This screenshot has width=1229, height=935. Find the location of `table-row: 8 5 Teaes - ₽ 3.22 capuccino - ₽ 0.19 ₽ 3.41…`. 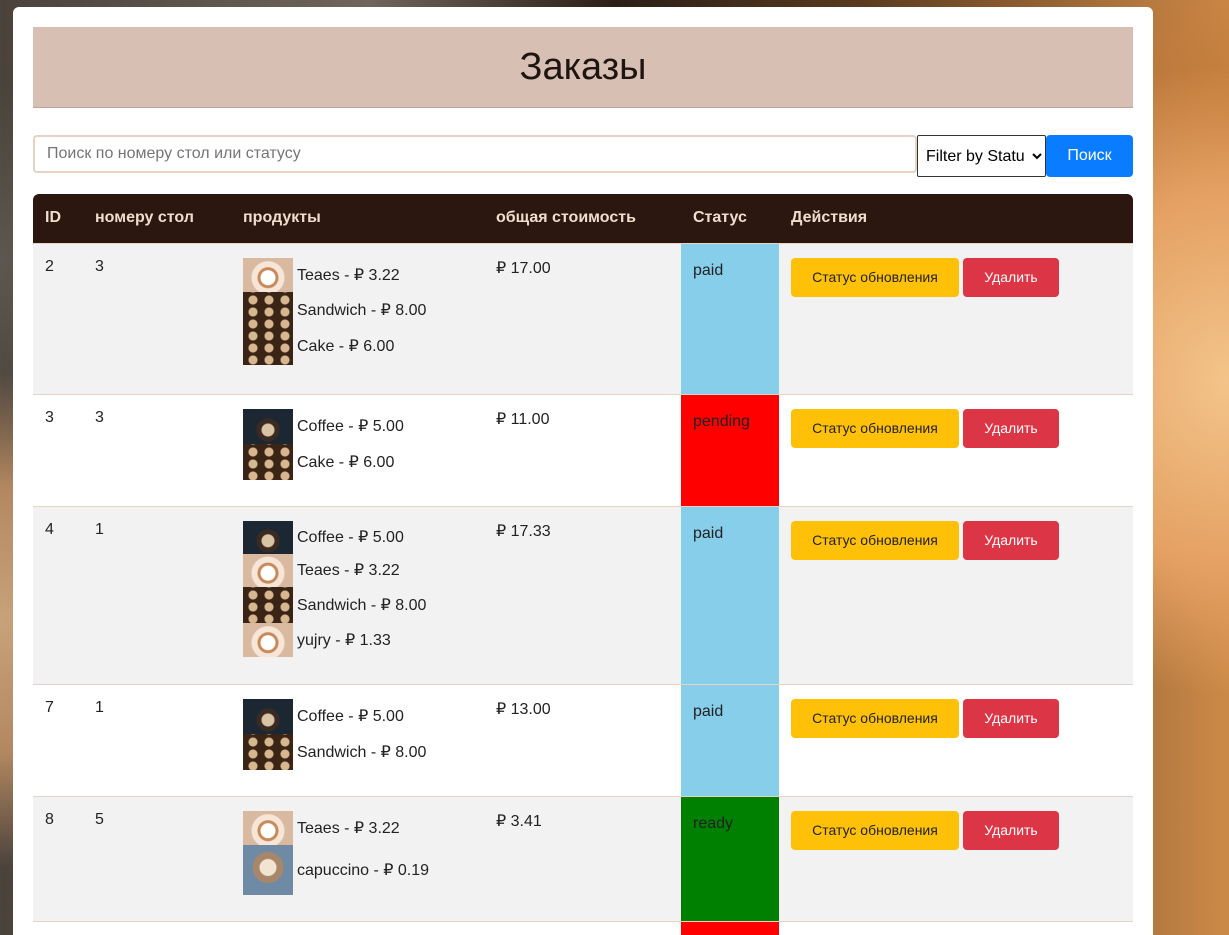

table-row: 8 5 Teaes - ₽ 3.22 capuccino - ₽ 0.19 ₽ 3.41… is located at coordinates (583, 858).